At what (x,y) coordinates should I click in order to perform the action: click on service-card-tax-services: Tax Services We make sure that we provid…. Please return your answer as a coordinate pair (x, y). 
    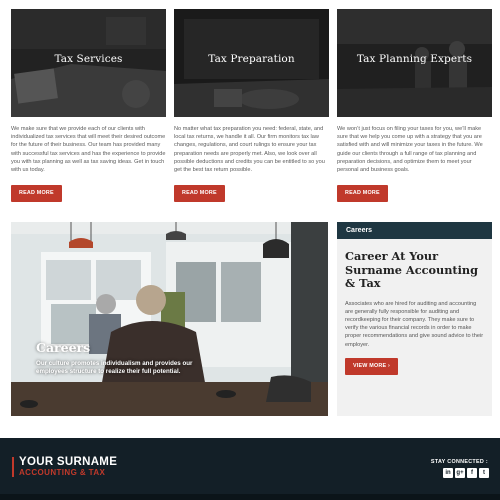
    Looking at the image, I should click on (88, 105).